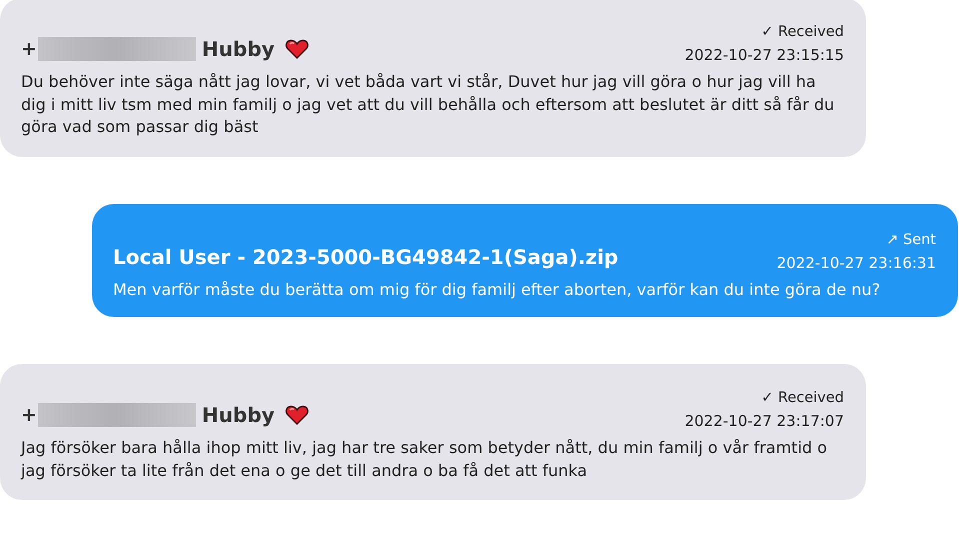  Describe the element at coordinates (911, 240) in the screenshot. I see `delivery-status: ↗ Sent` at that location.